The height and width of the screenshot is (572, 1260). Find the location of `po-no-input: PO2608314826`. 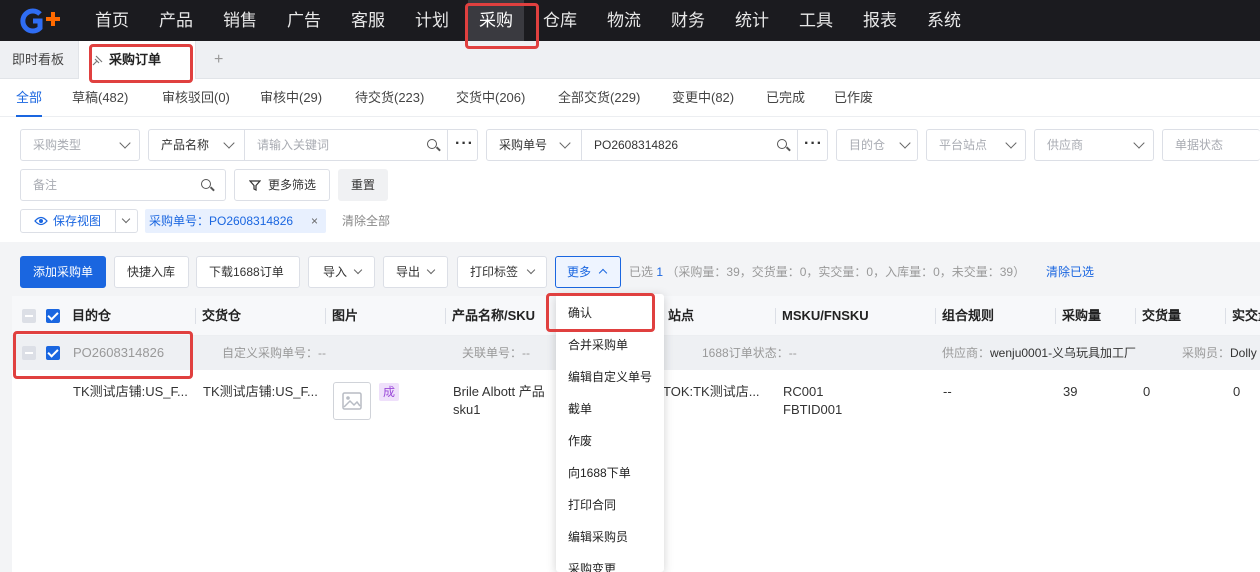

po-no-input: PO2608314826 is located at coordinates (636, 145).